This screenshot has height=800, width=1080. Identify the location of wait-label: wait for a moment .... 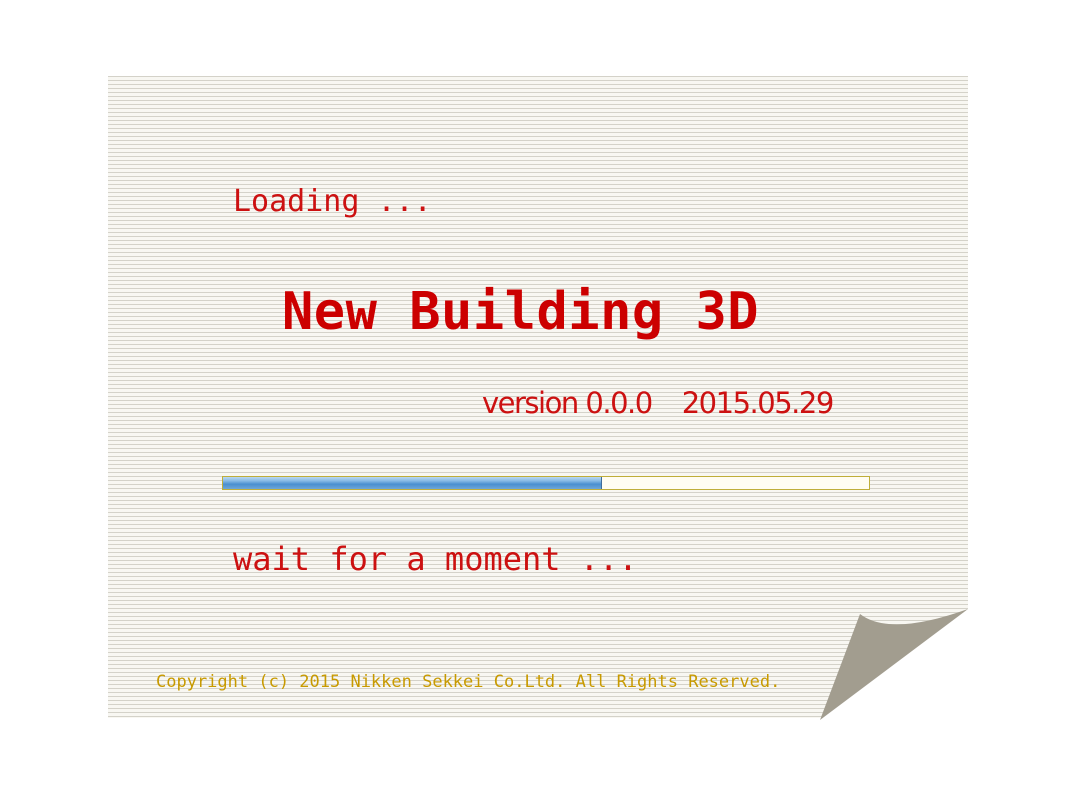
(435, 559).